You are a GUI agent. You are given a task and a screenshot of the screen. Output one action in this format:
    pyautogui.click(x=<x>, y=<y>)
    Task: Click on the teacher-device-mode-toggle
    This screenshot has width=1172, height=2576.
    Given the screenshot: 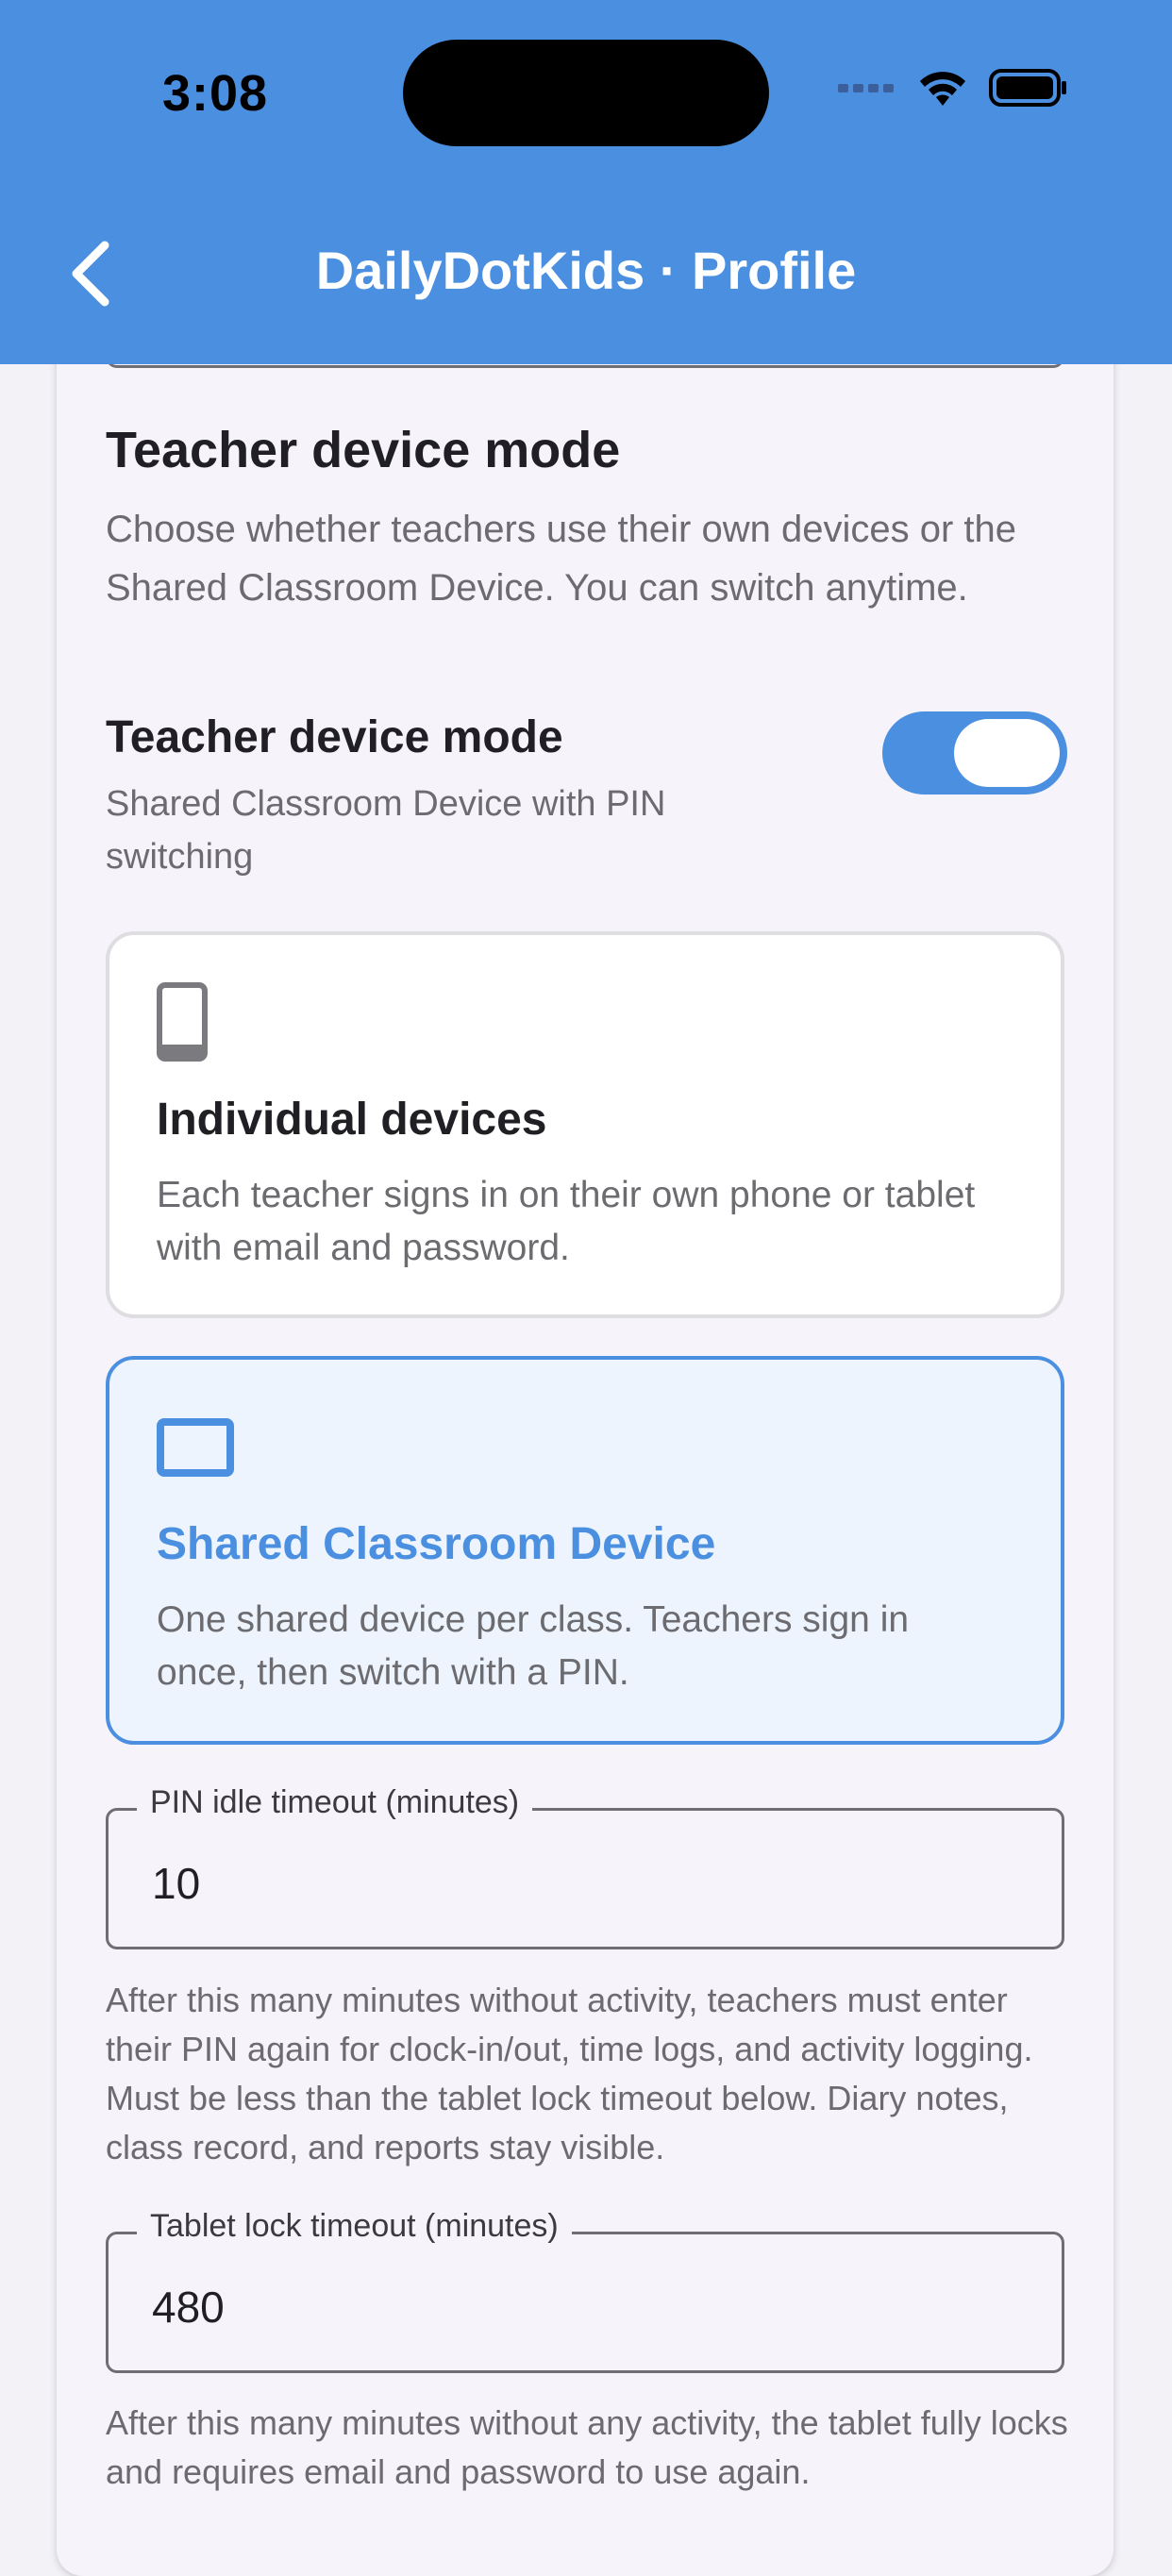 What is the action you would take?
    pyautogui.click(x=974, y=753)
    